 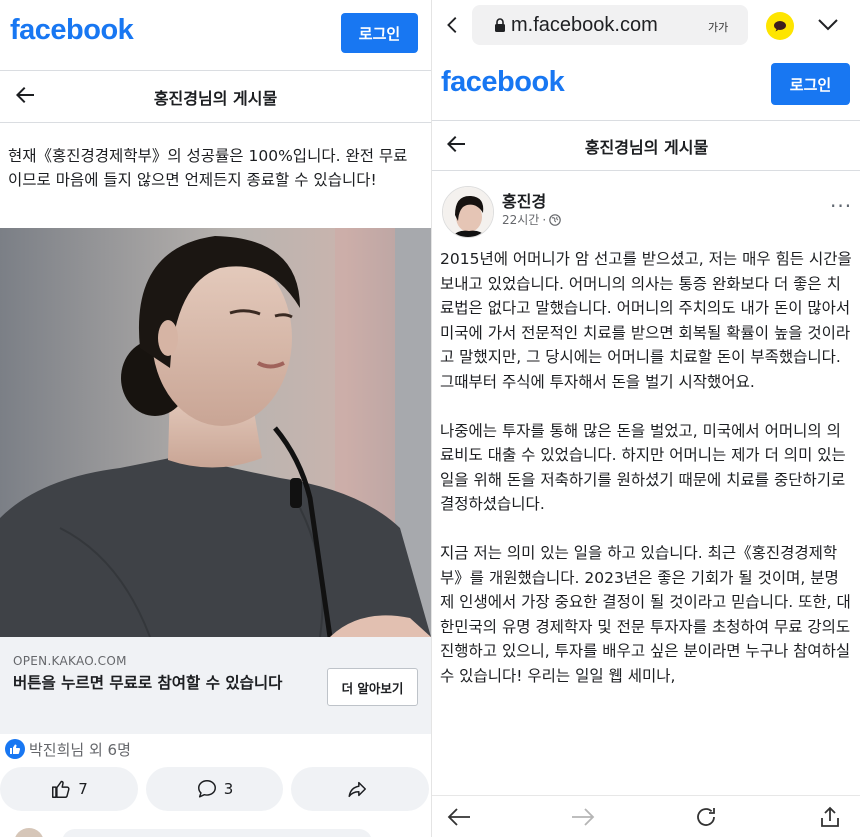 I want to click on more-options-icon: ···, so click(x=841, y=206).